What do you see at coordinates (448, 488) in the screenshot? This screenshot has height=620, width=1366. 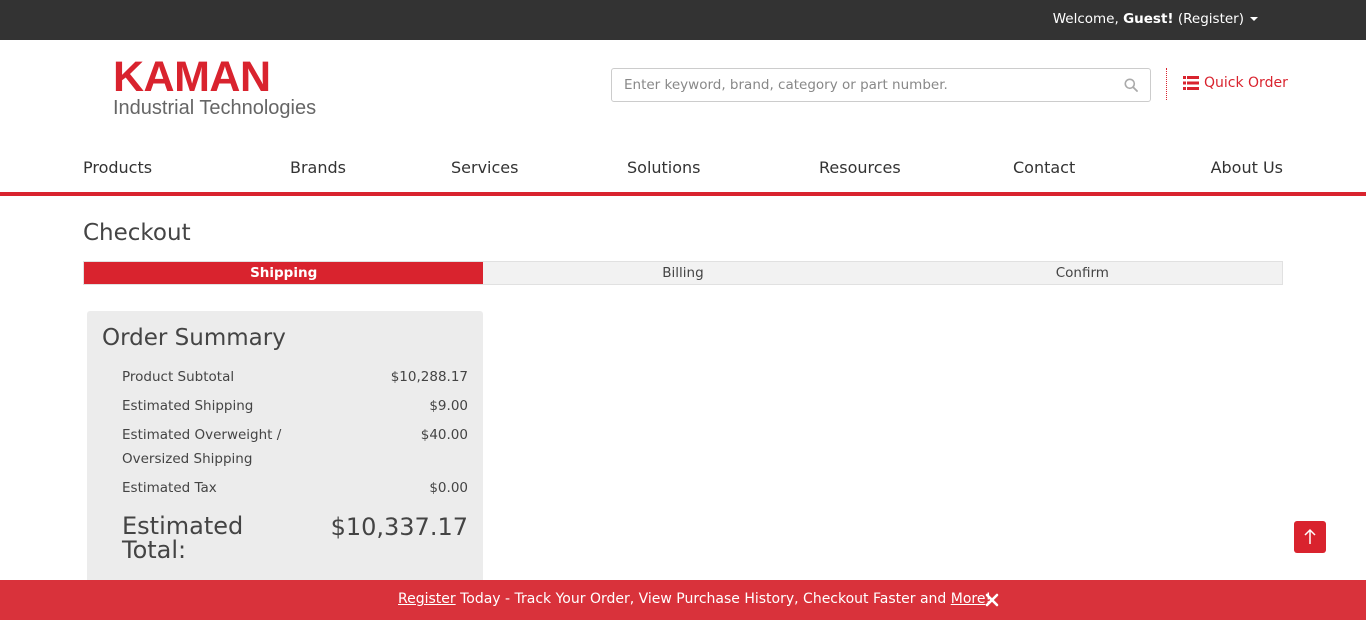 I see `summary-value: $0.00` at bounding box center [448, 488].